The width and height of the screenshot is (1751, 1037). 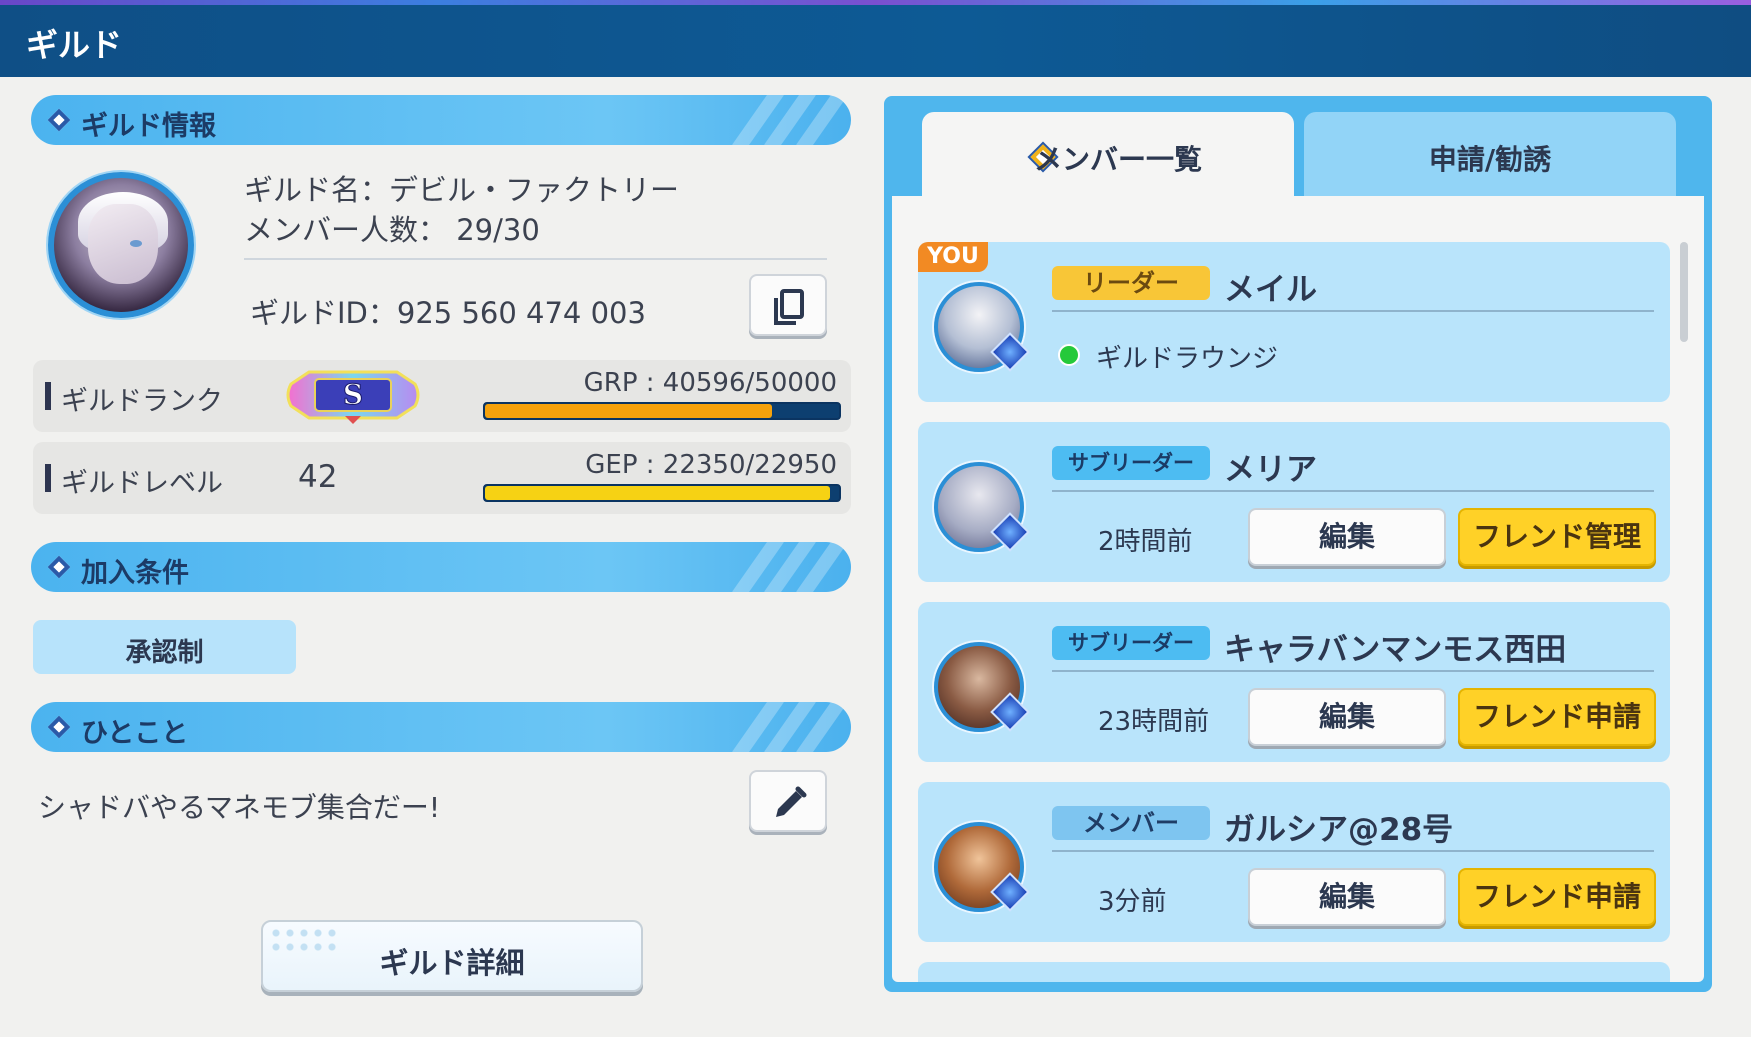 I want to click on join-condition-value: 承認制, so click(x=164, y=653).